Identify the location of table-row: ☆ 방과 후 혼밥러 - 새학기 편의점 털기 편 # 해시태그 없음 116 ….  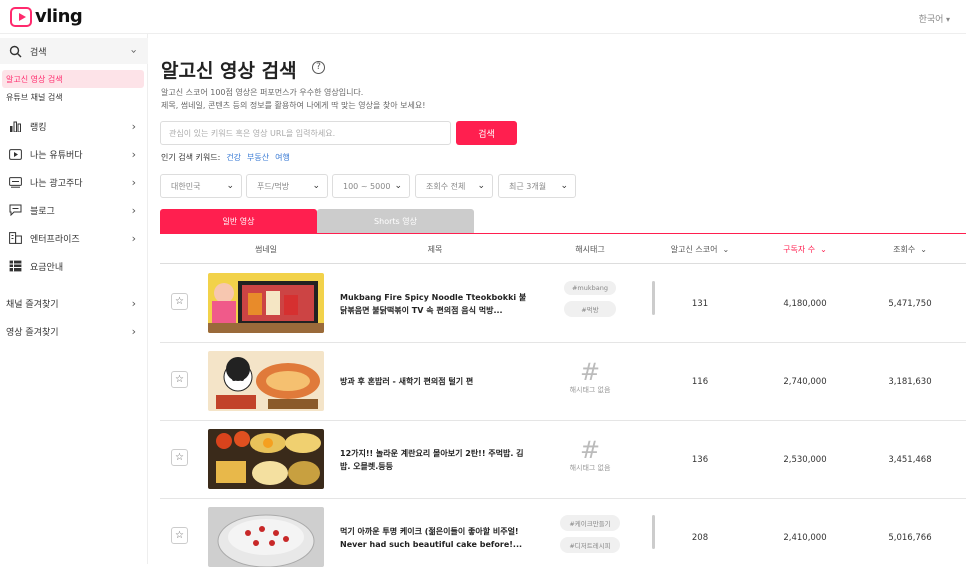
(563, 382).